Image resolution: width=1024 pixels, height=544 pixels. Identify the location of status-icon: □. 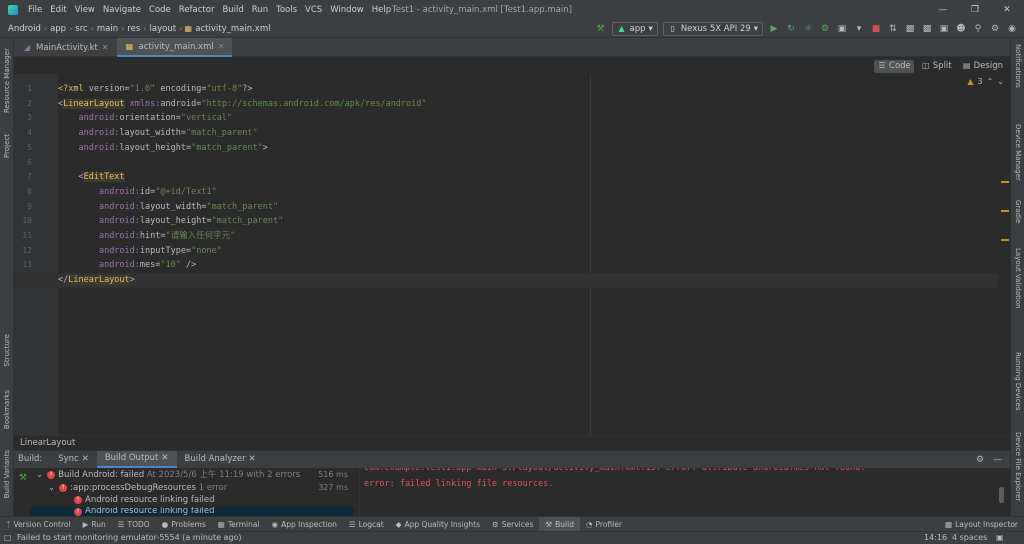
(8, 538).